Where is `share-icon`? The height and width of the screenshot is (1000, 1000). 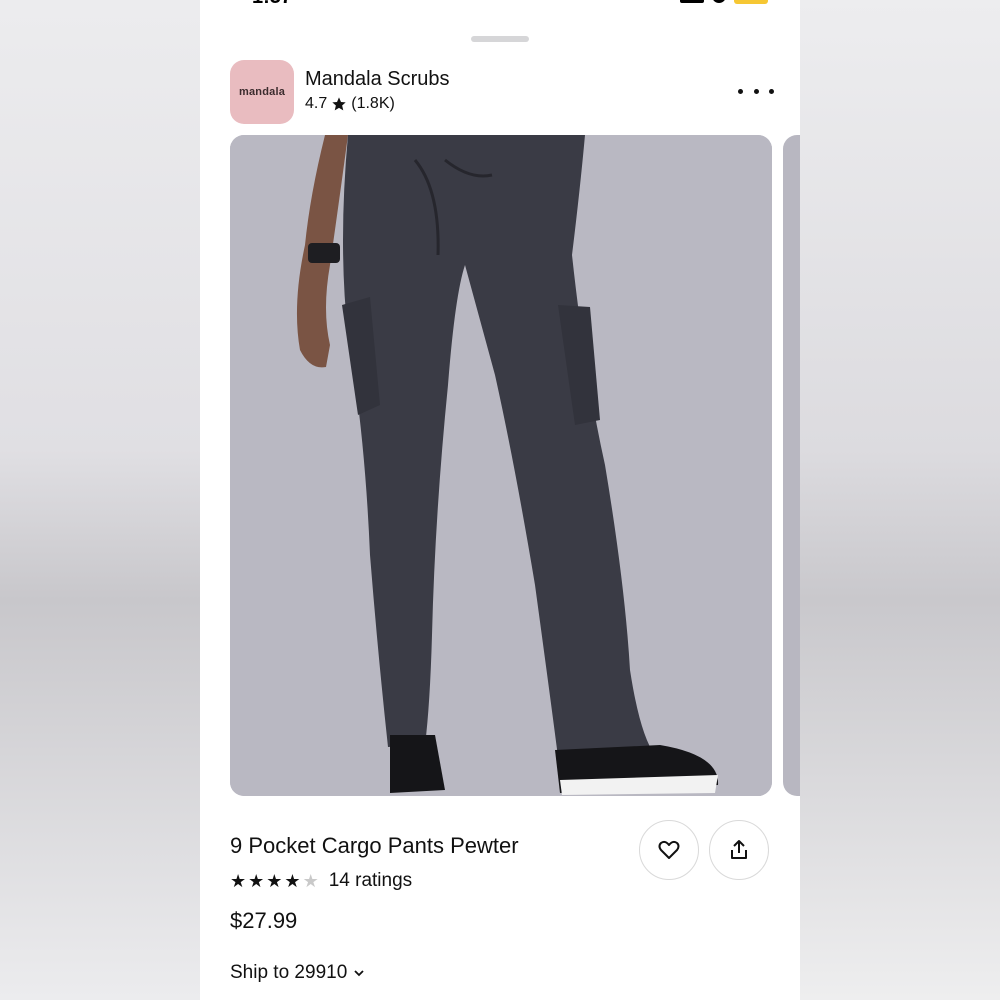 share-icon is located at coordinates (739, 849).